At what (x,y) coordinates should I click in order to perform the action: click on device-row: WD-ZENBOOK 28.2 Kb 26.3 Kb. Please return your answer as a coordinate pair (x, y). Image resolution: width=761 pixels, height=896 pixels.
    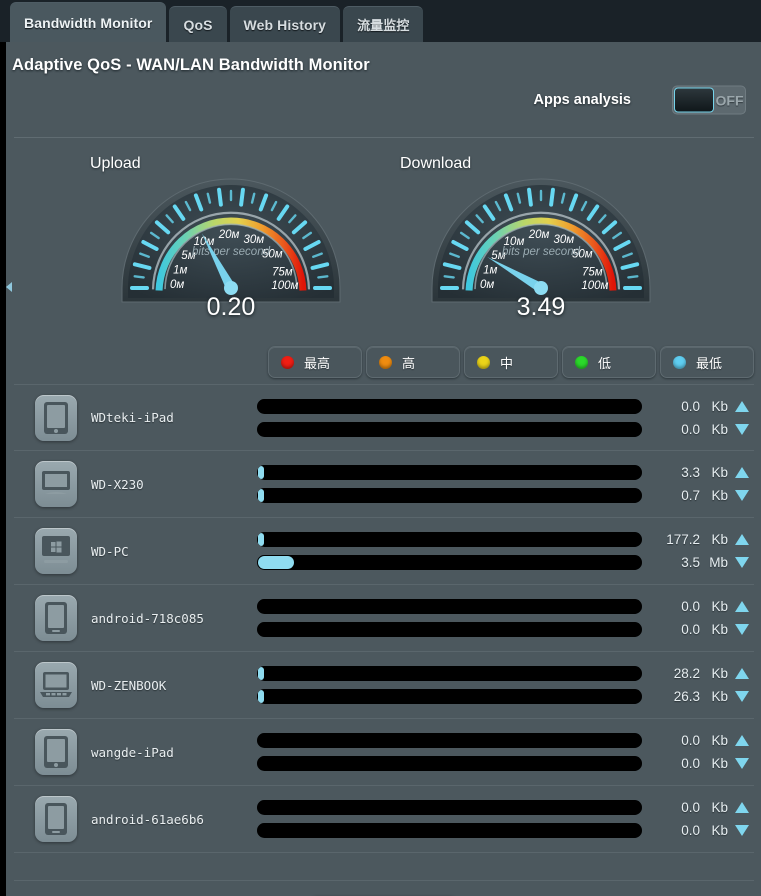
    Looking at the image, I should click on (384, 685).